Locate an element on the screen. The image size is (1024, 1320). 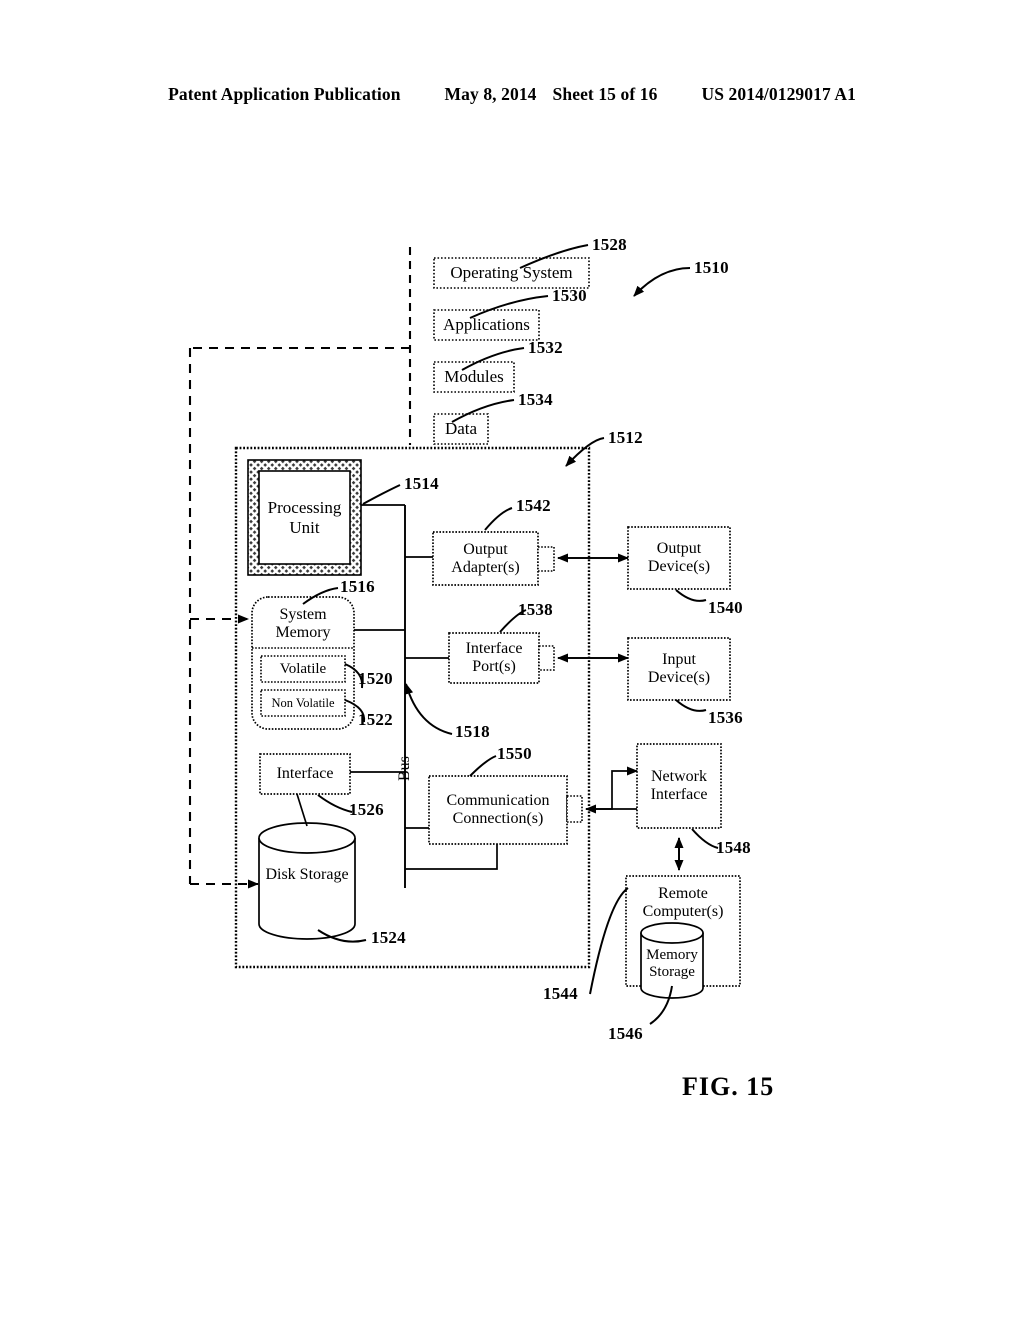
volatile-box is located at coordinates (303, 669).